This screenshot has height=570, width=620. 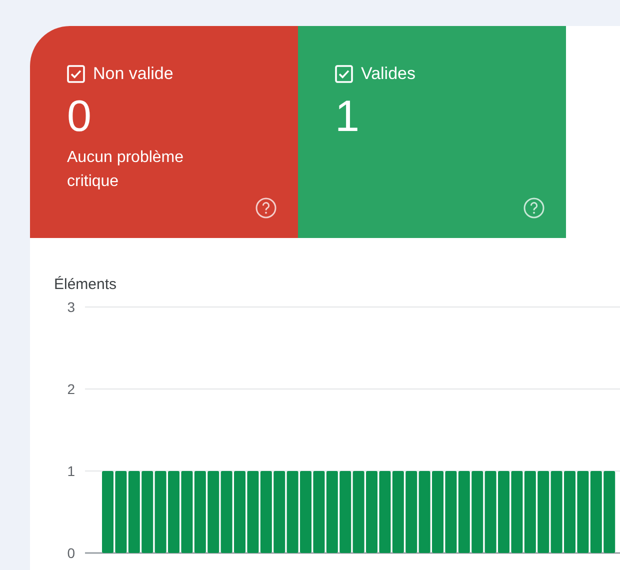 What do you see at coordinates (133, 74) in the screenshot?
I see `tile-label: Non valide` at bounding box center [133, 74].